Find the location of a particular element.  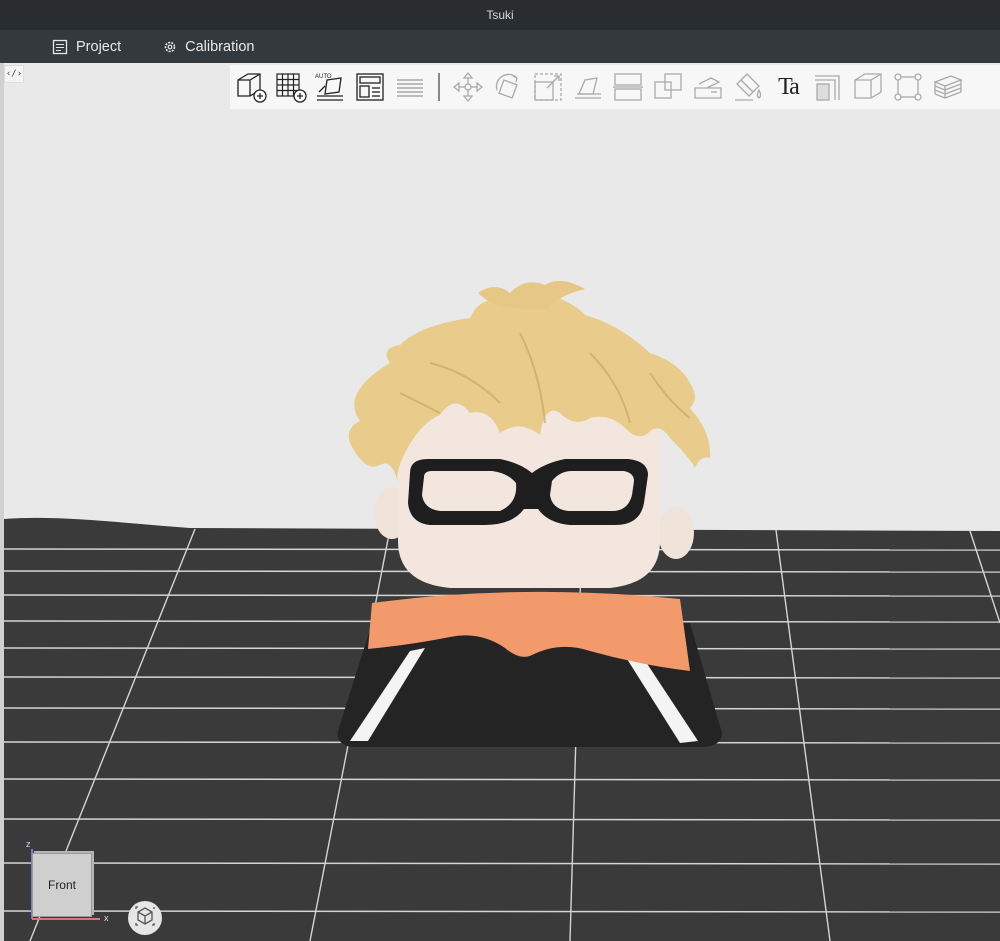

text-icon: Ta is located at coordinates (788, 87).